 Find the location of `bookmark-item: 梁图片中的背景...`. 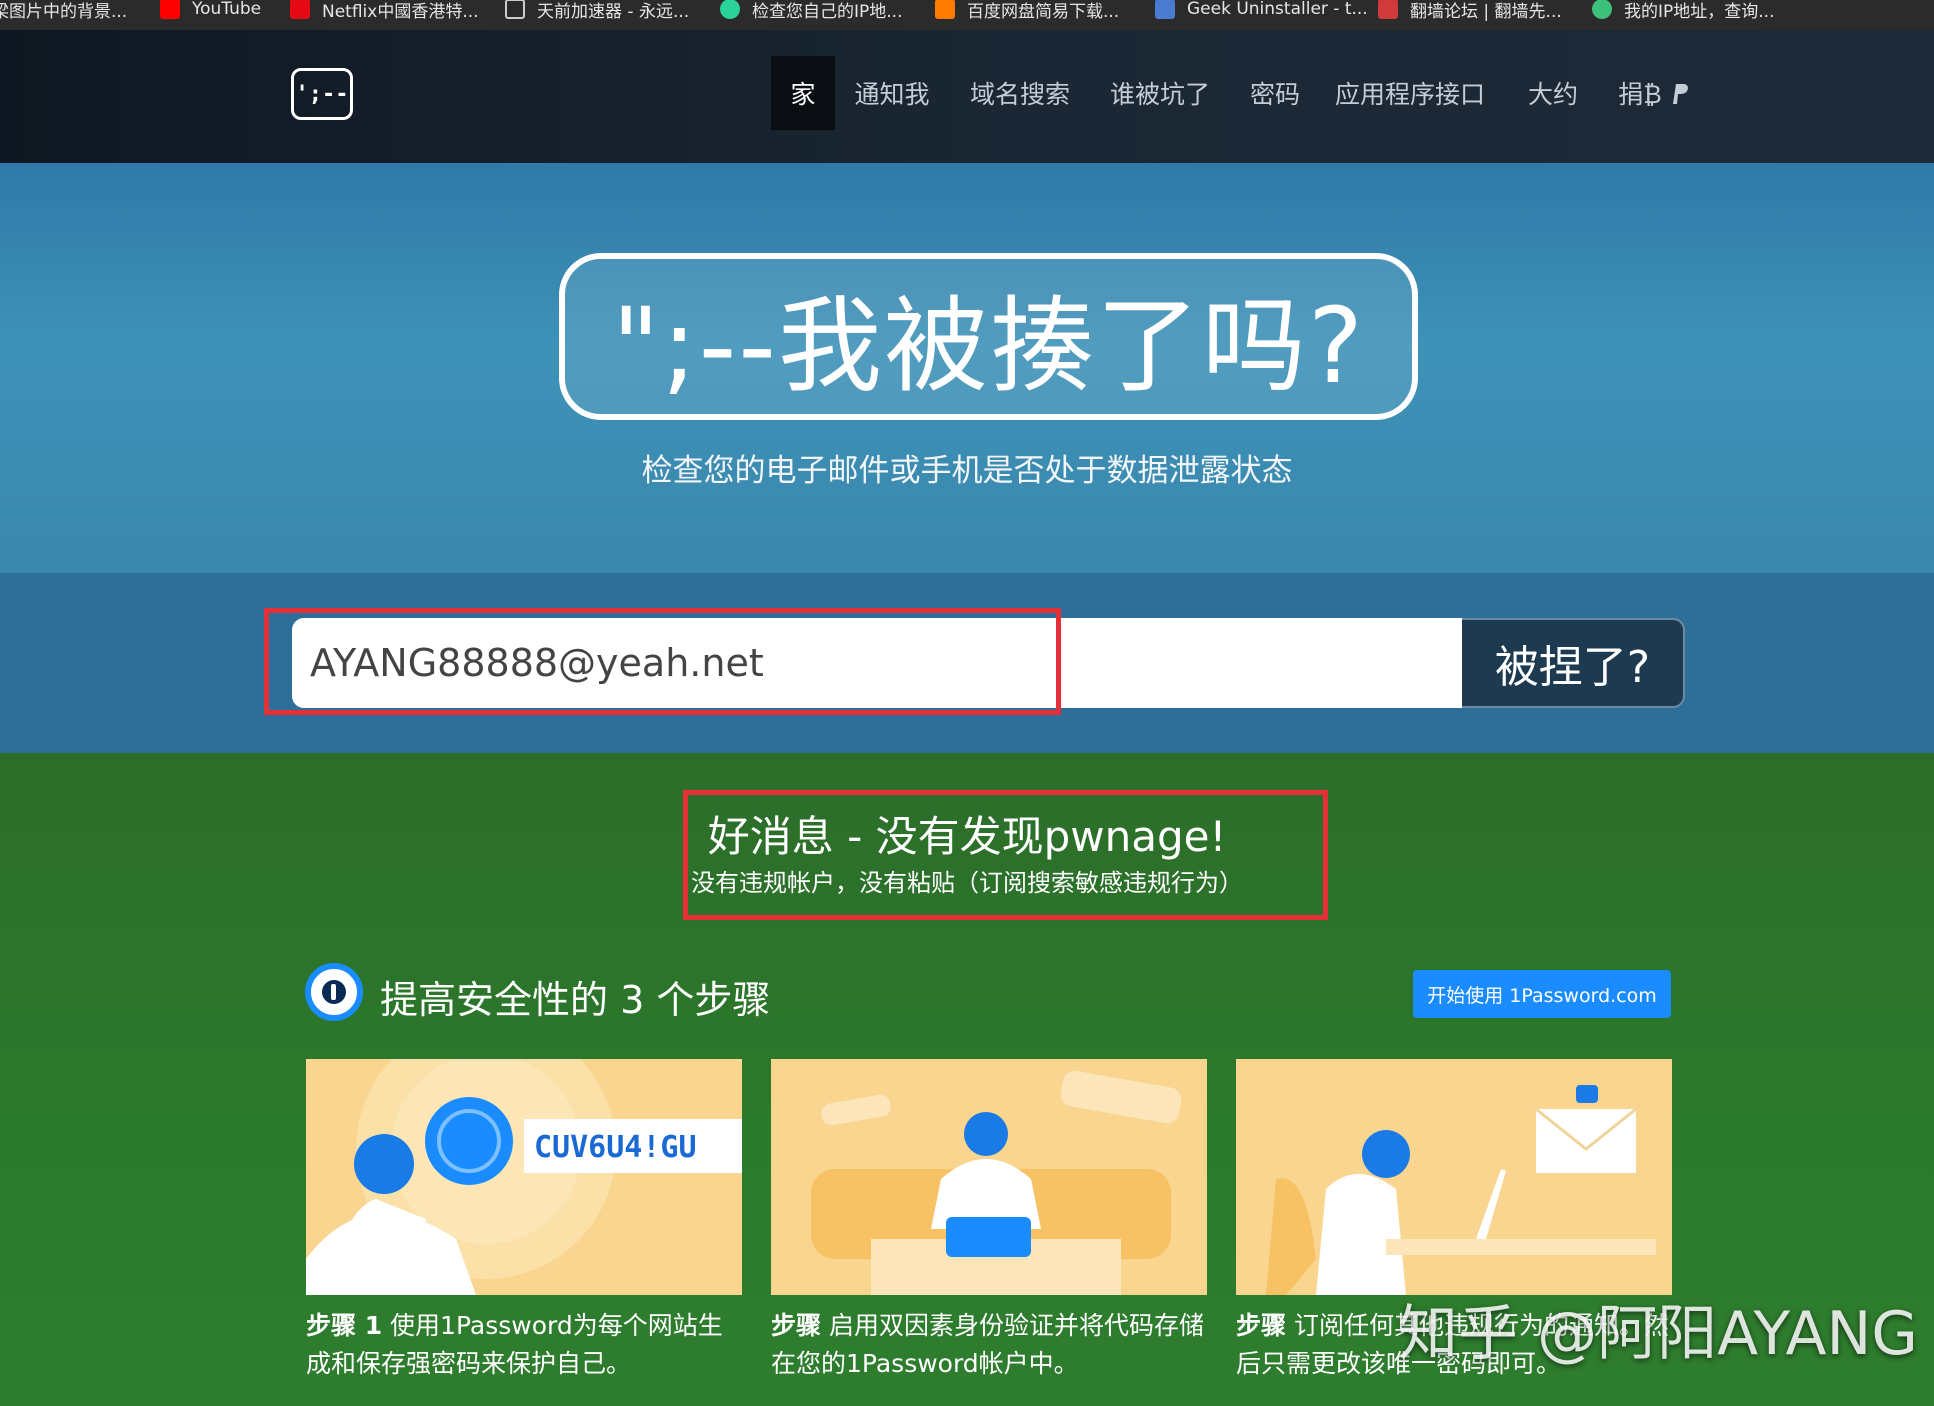

bookmark-item: 梁图片中的背景... is located at coordinates (63, 12).